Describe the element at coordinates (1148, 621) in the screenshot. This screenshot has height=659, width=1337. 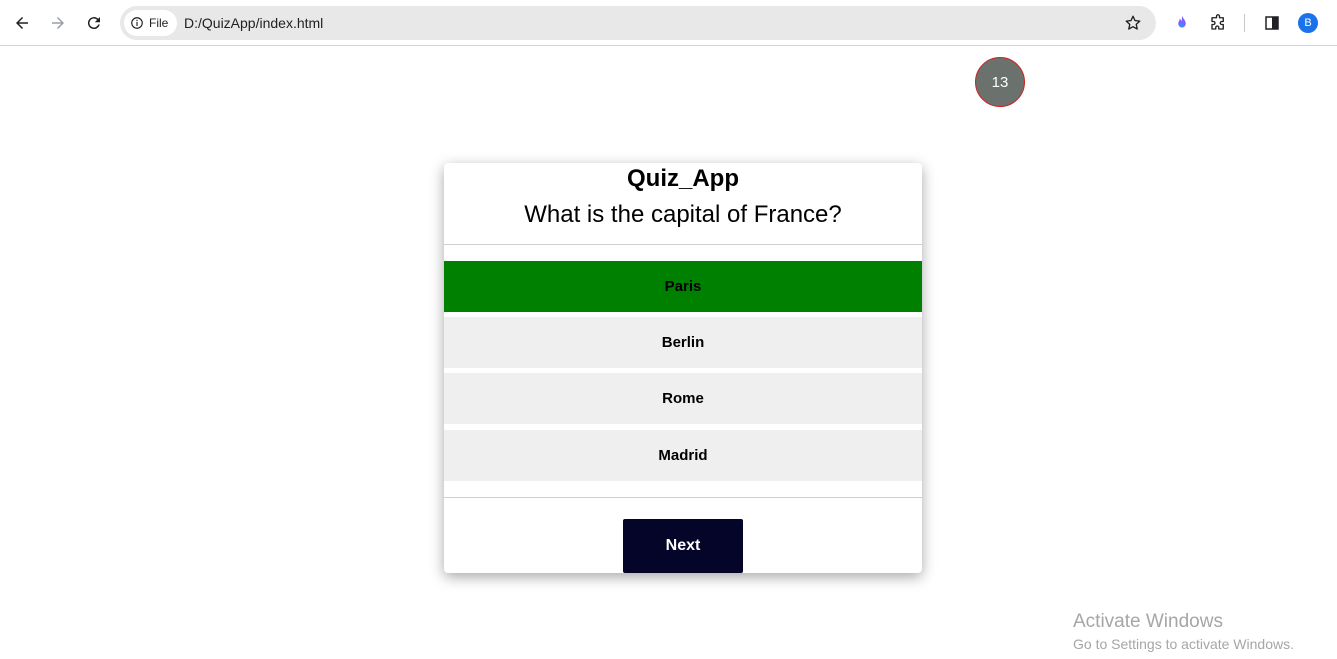
I see `watermark-title: Activate Windows` at that location.